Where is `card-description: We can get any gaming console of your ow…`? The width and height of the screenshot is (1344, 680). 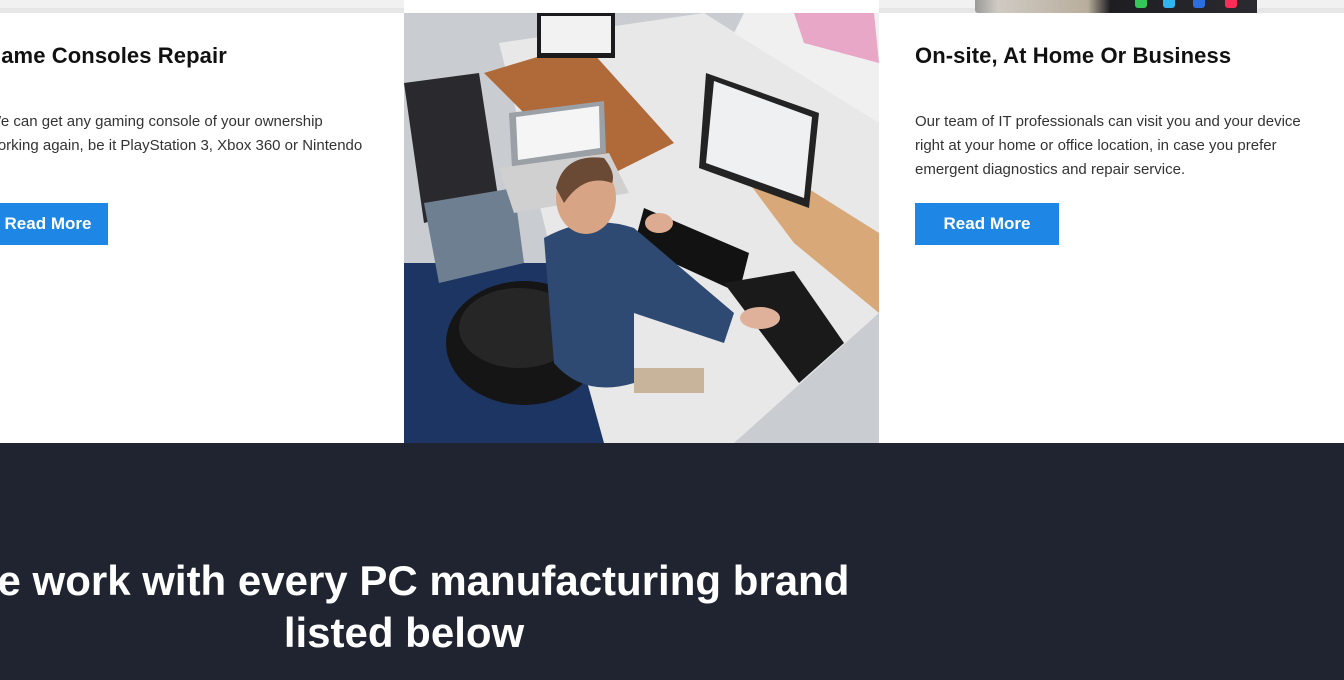 card-description: We can get any gaming console of your ow… is located at coordinates (181, 133).